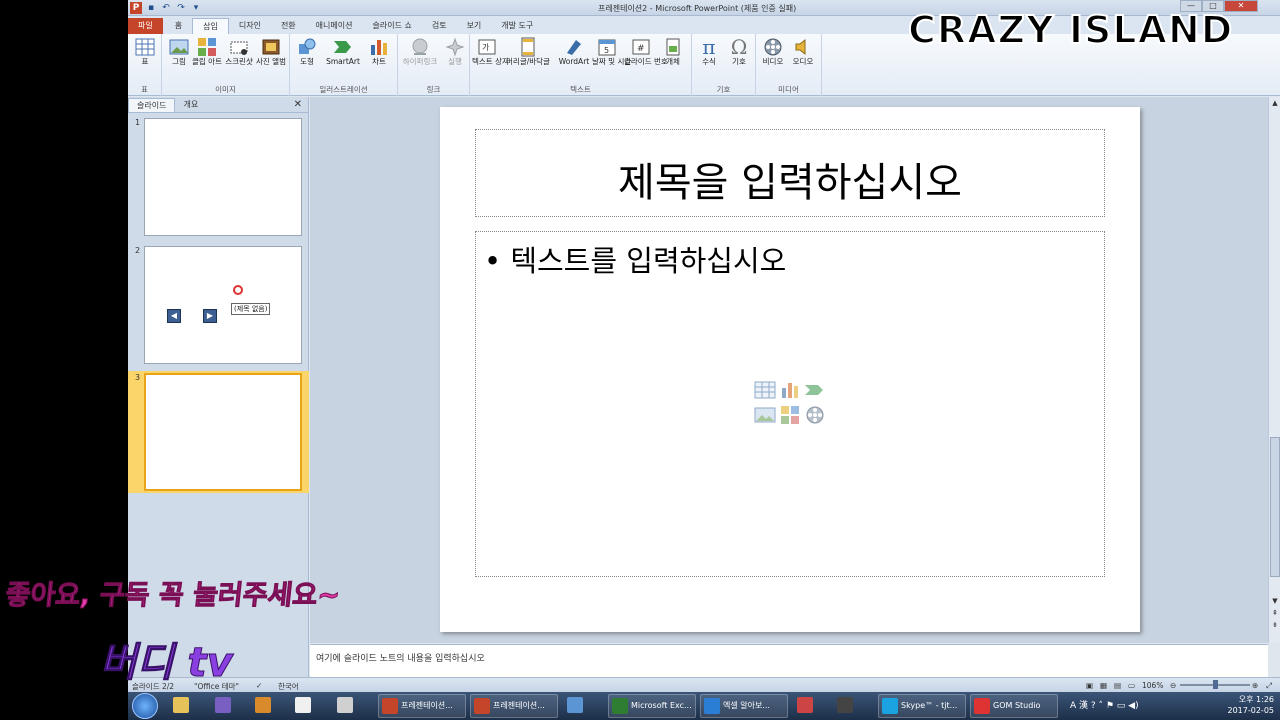  Describe the element at coordinates (1117, 685) in the screenshot. I see `reading-view-icon: ▤` at that location.